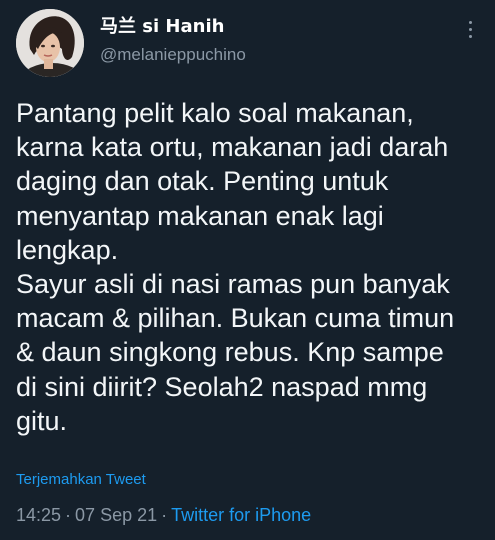 Image resolution: width=495 pixels, height=540 pixels. Describe the element at coordinates (241, 515) in the screenshot. I see `tweet-source-link: Twitter for iPhone` at that location.